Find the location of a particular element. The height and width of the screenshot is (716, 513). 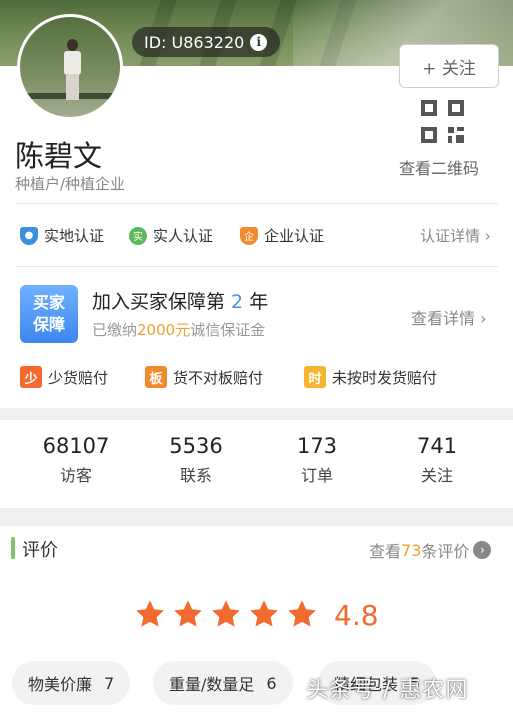

cert-person-label: 实人认证 is located at coordinates (183, 236).